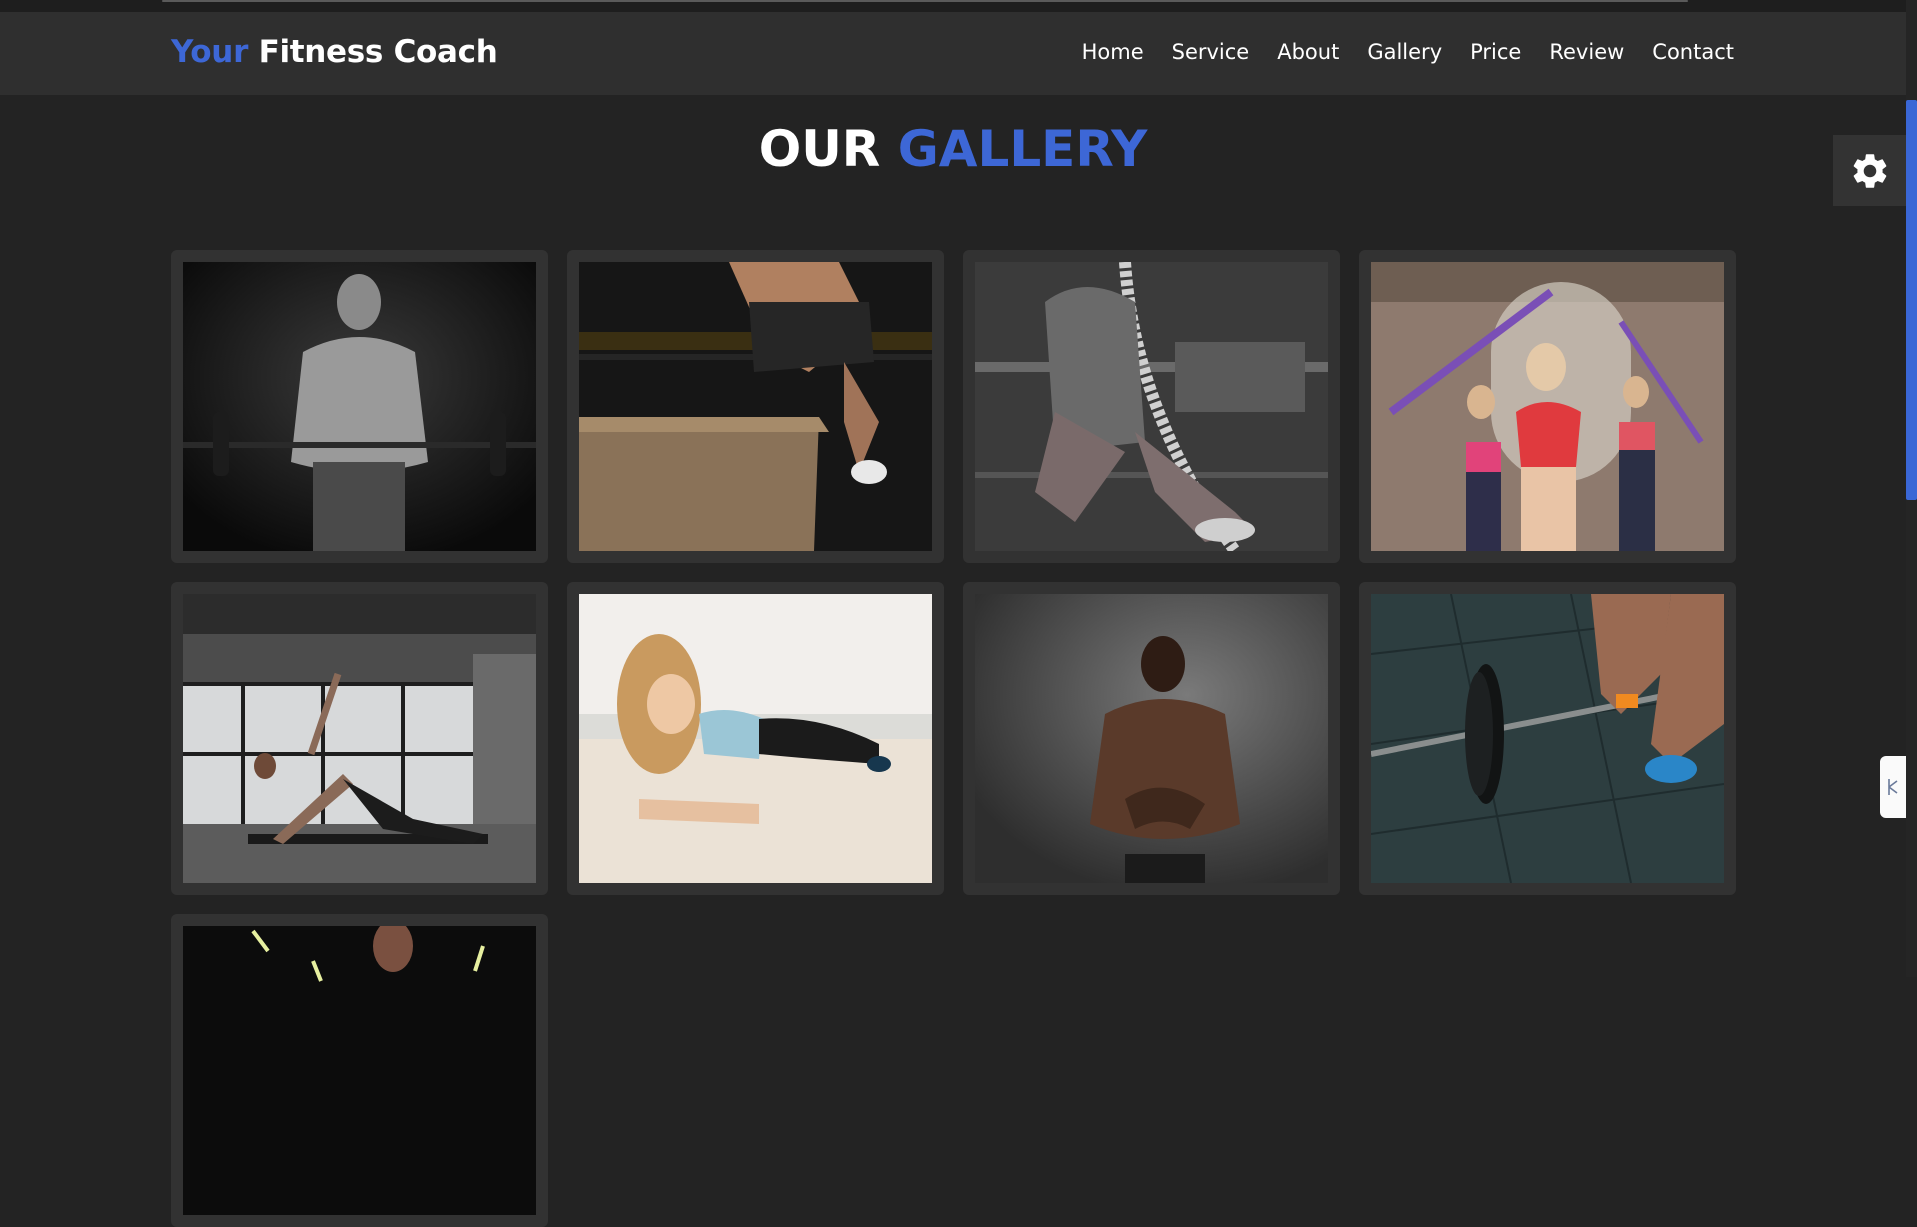 The height and width of the screenshot is (1227, 1917). Describe the element at coordinates (210, 52) in the screenshot. I see `logo-accent-text: Your` at that location.